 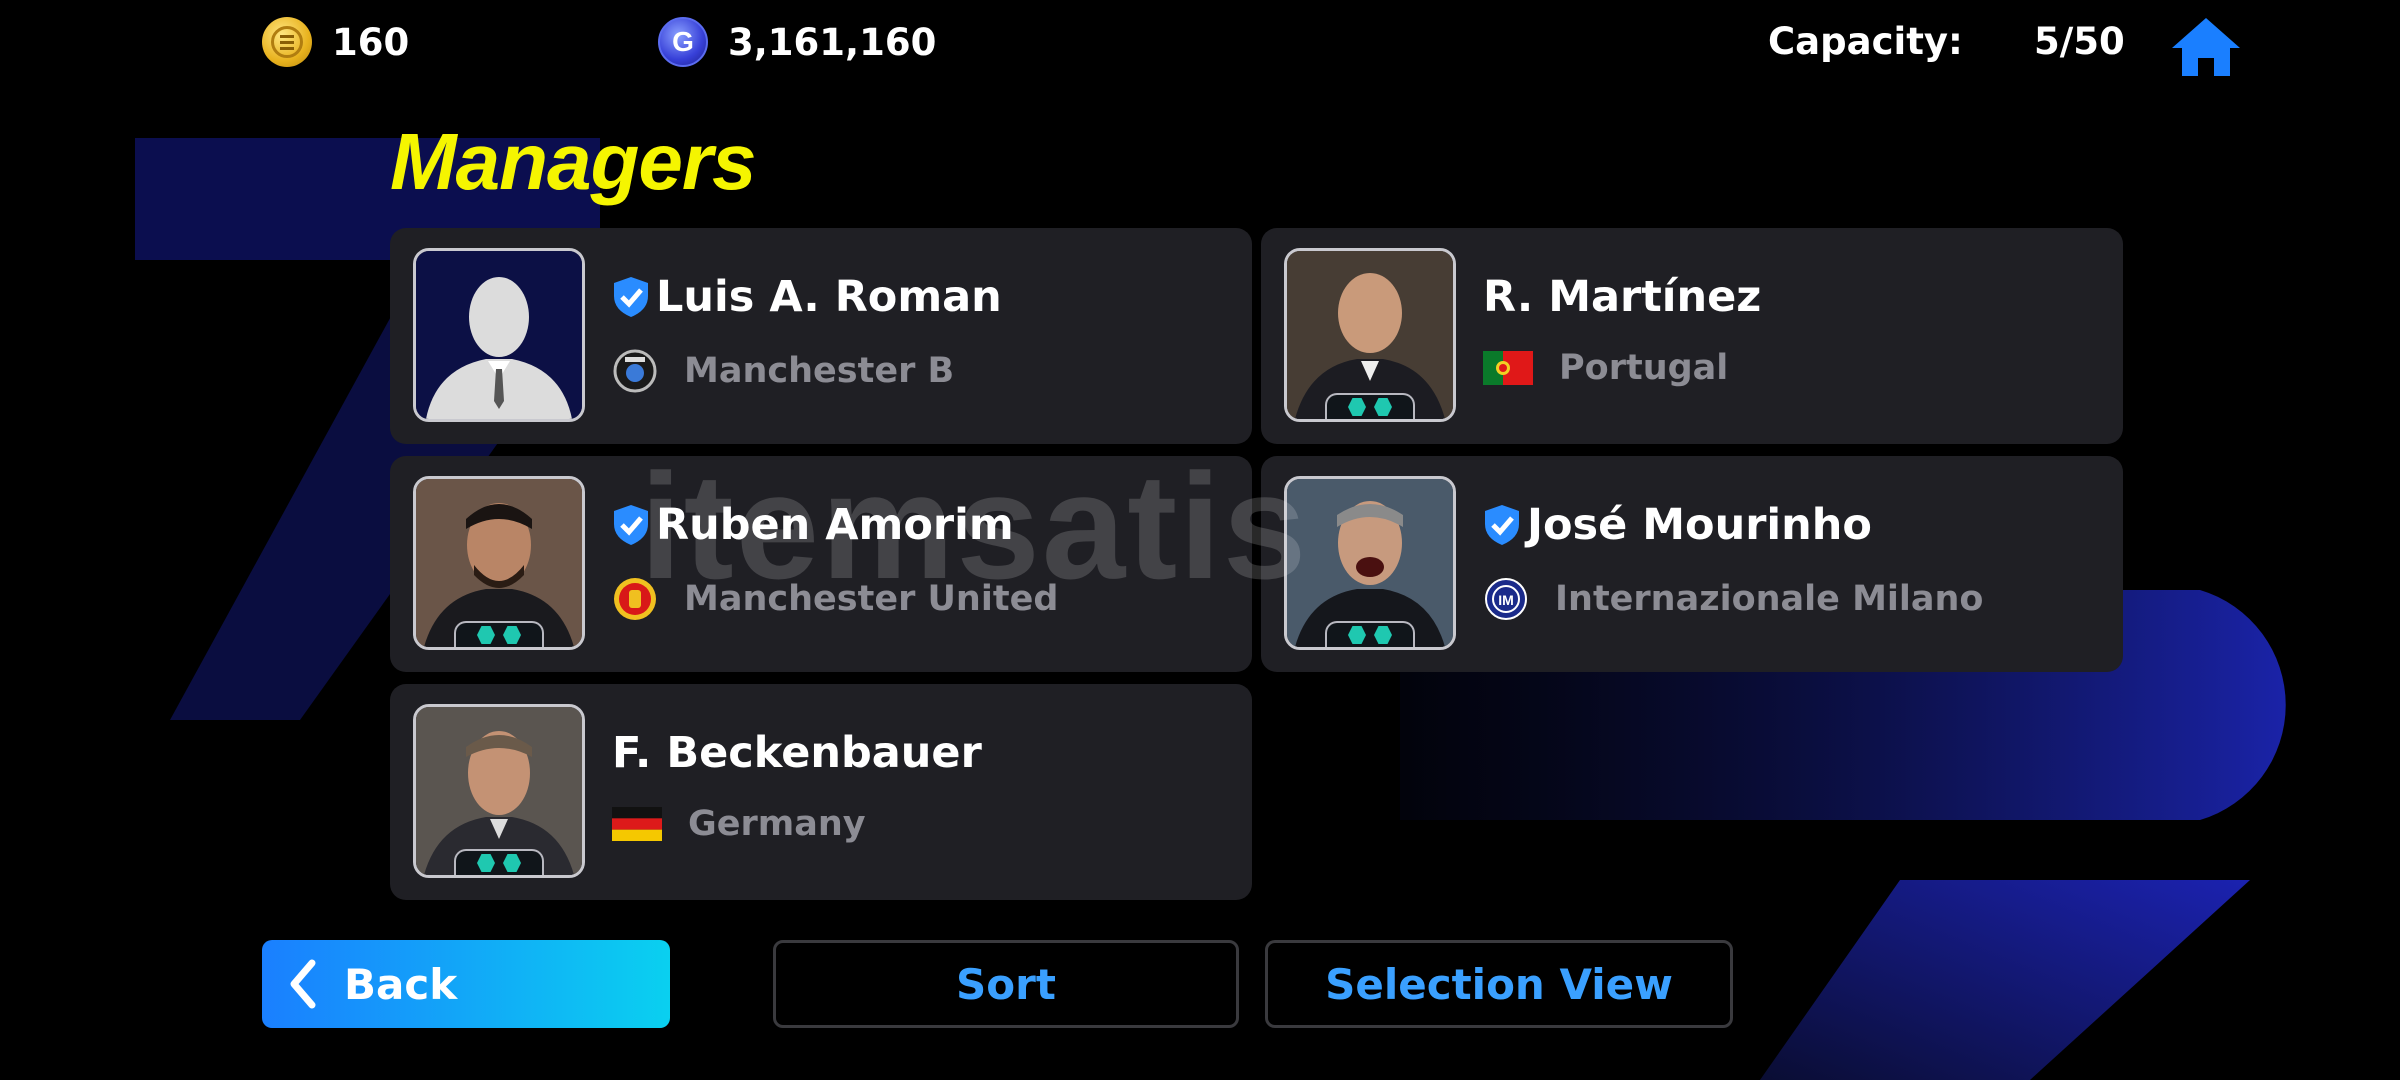 I want to click on manager-name: José Mourinho, so click(x=1699, y=525).